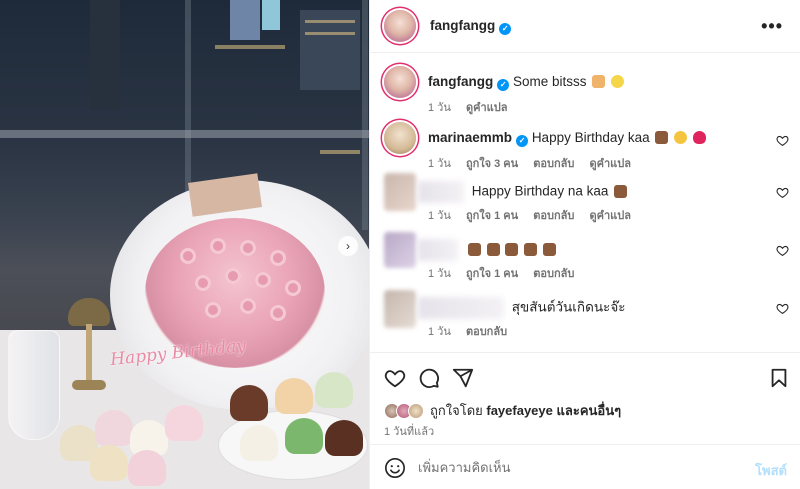  I want to click on author-name-row: fangfangg ✓, so click(471, 26).